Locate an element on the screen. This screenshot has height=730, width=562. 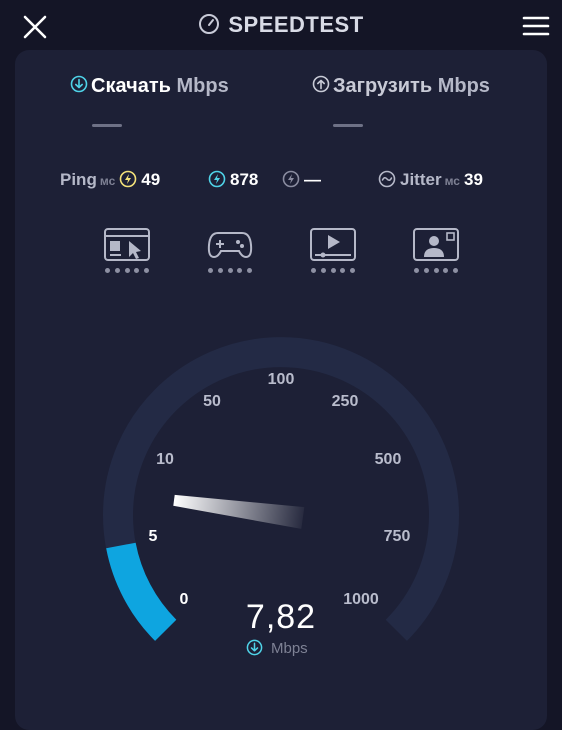
speed-unit: Mbps is located at coordinates (277, 648).